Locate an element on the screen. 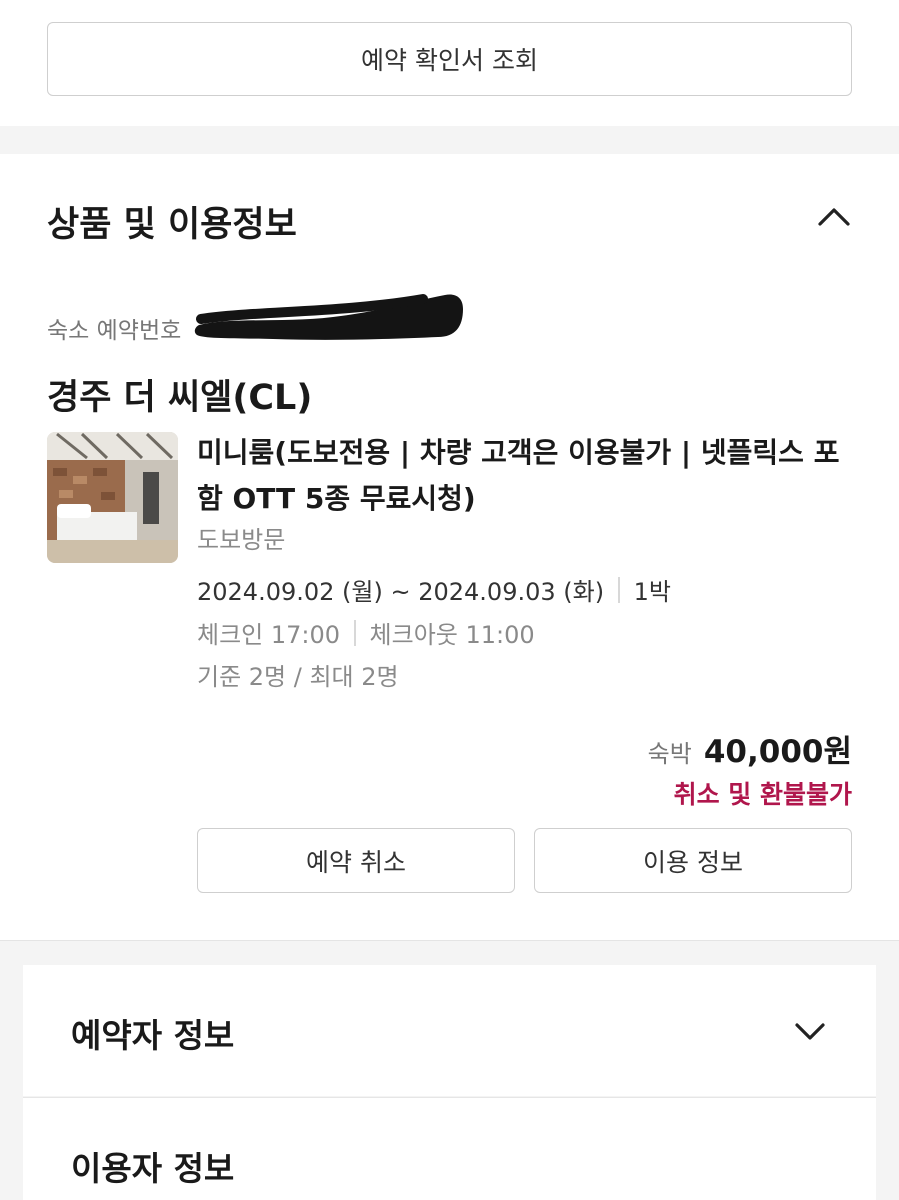  section-divider is located at coordinates (449, 140).